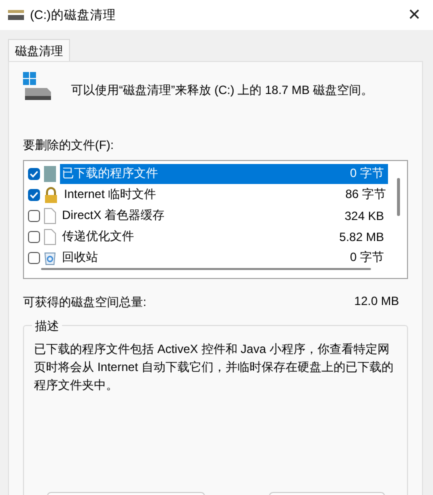 This screenshot has height=495, width=433. I want to click on total-label: 可获得的磁盘空间总量:, so click(84, 302).